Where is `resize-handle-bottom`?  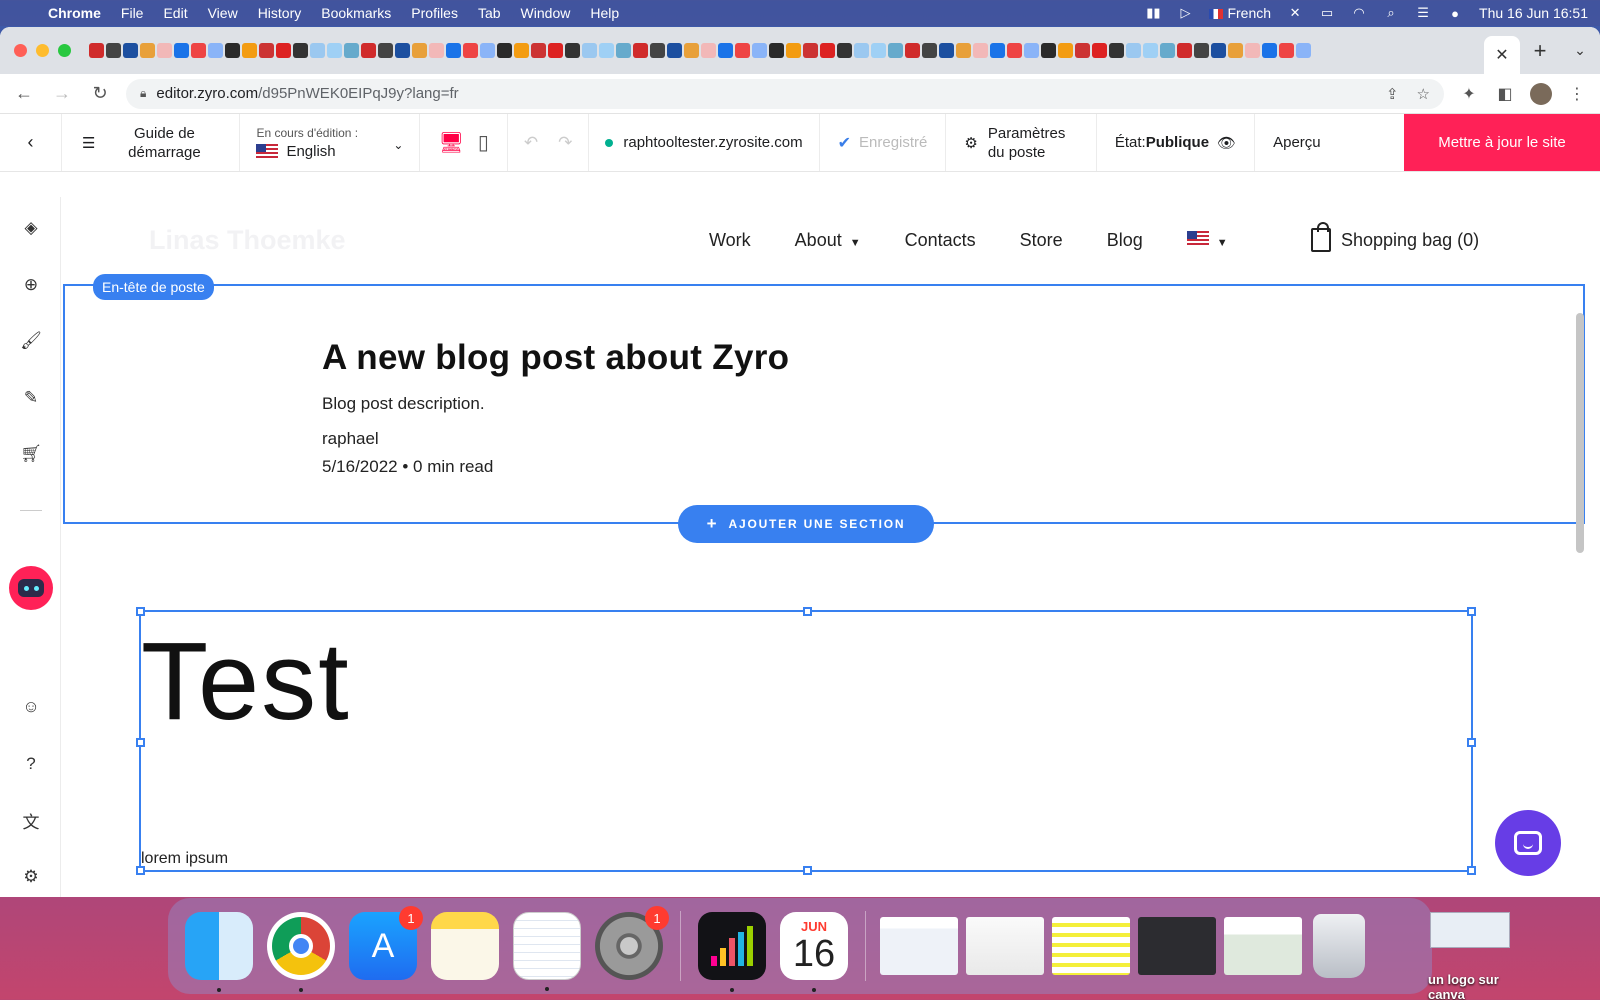 resize-handle-bottom is located at coordinates (807, 870).